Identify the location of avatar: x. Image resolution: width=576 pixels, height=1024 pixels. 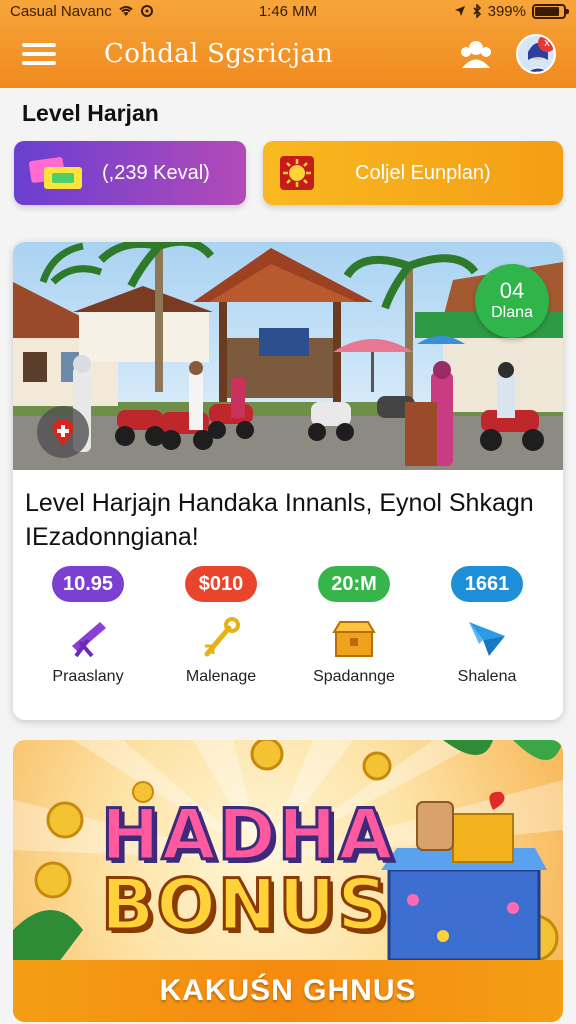
(536, 54).